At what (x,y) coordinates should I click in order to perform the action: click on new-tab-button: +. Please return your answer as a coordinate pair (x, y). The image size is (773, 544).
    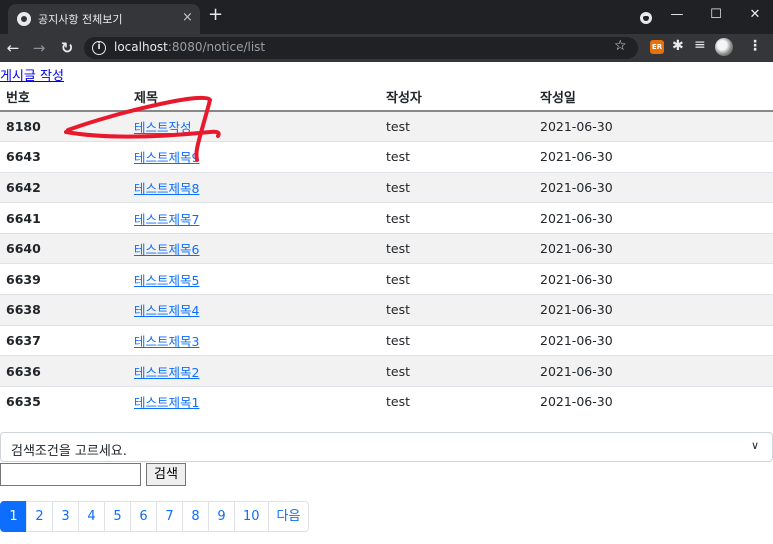
    Looking at the image, I should click on (215, 15).